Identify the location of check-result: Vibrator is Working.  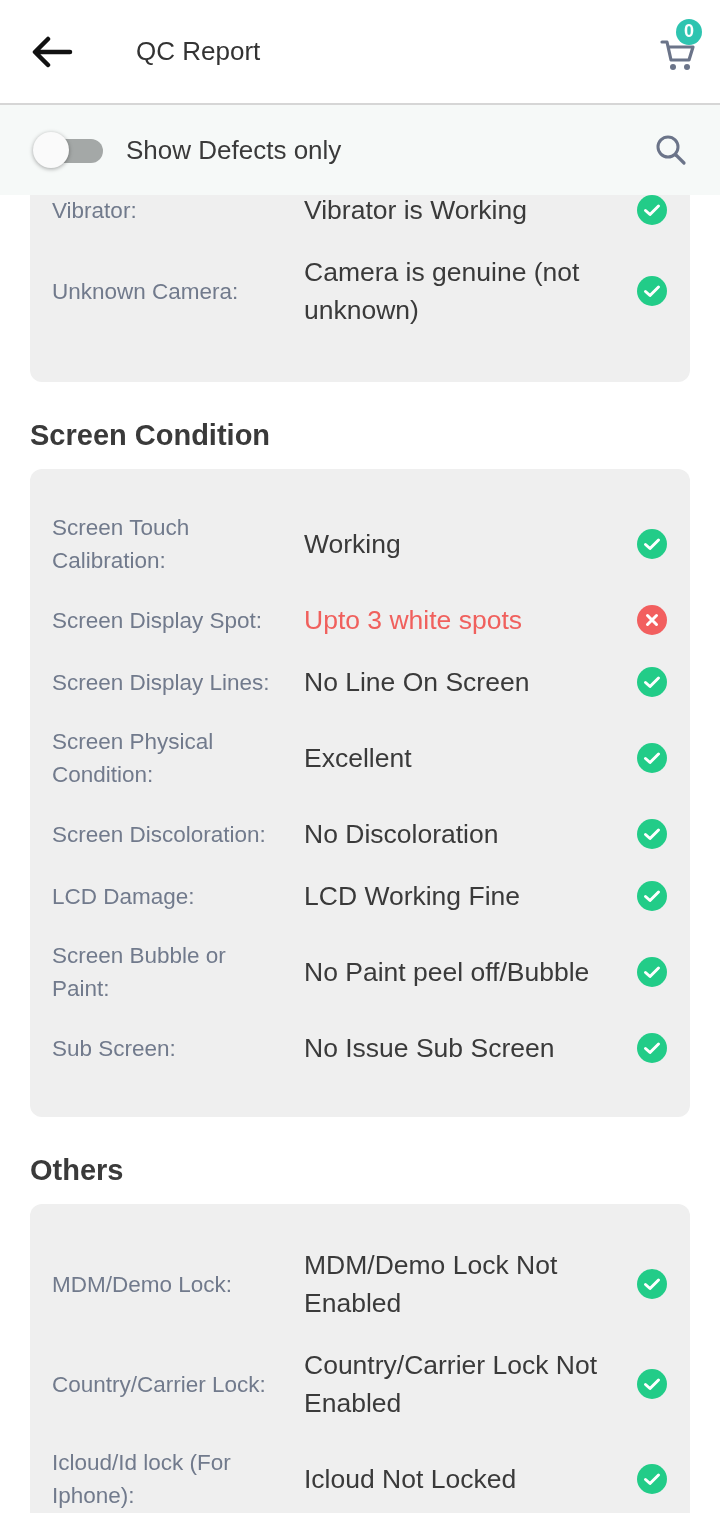
(416, 210).